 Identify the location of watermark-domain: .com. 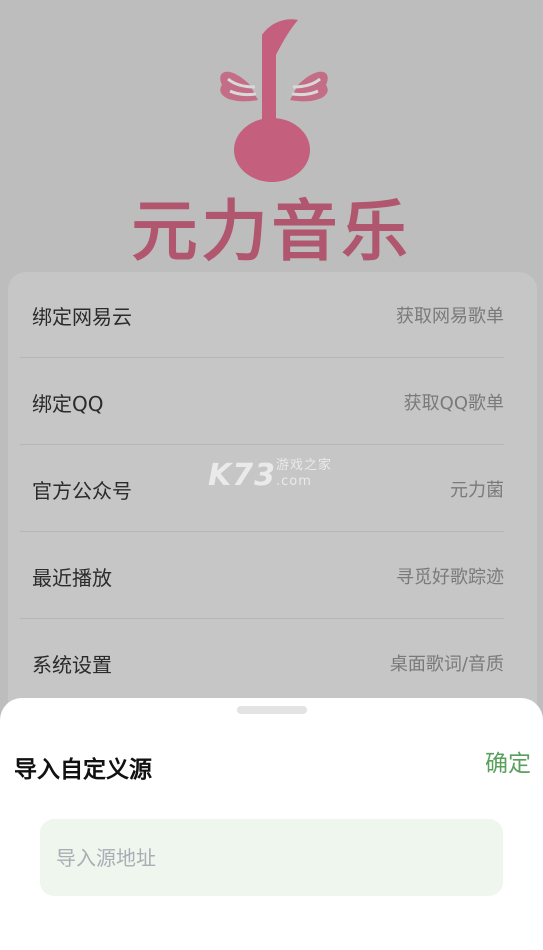
(294, 481).